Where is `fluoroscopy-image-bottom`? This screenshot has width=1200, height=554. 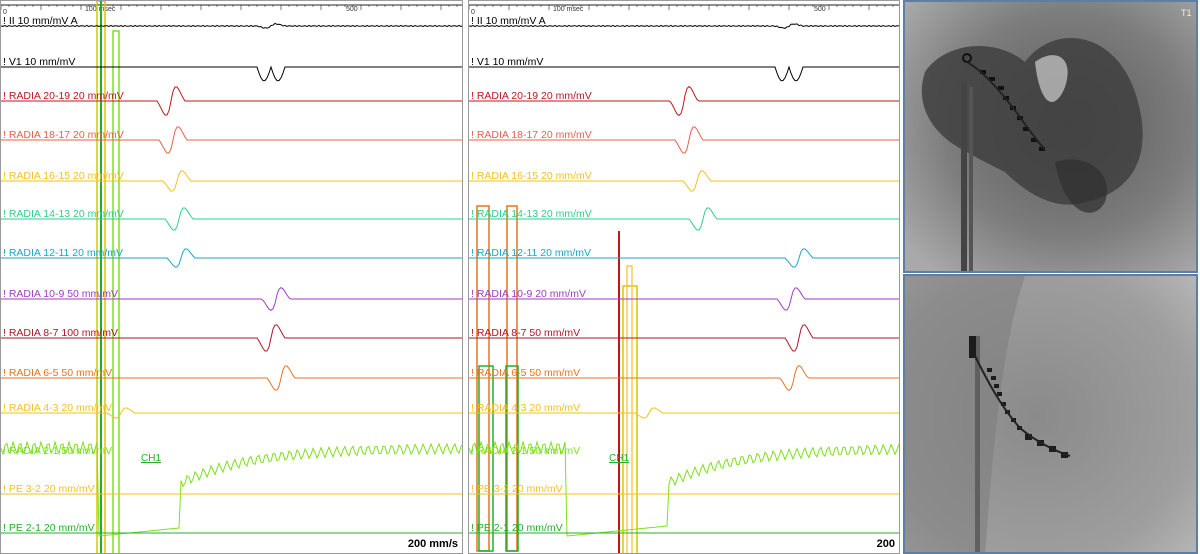
fluoroscopy-image-bottom is located at coordinates (1050, 414).